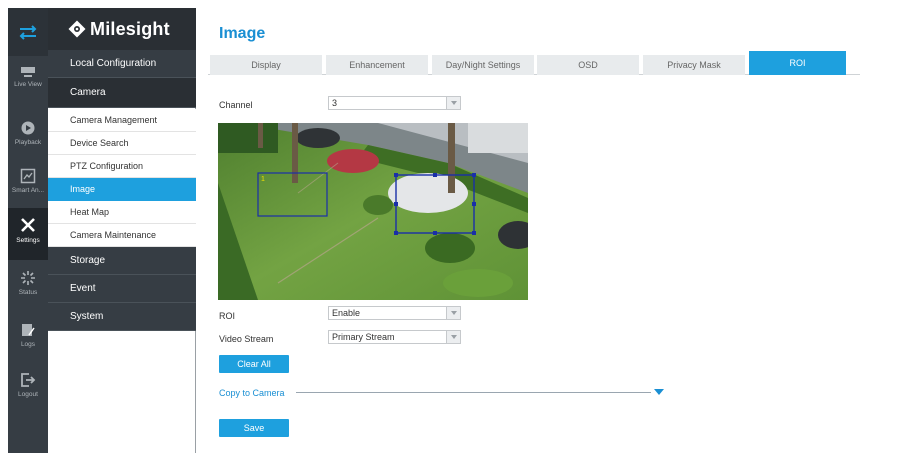 The height and width of the screenshot is (453, 906). What do you see at coordinates (363, 337) in the screenshot?
I see `video-stream-value: Primary Stream` at bounding box center [363, 337].